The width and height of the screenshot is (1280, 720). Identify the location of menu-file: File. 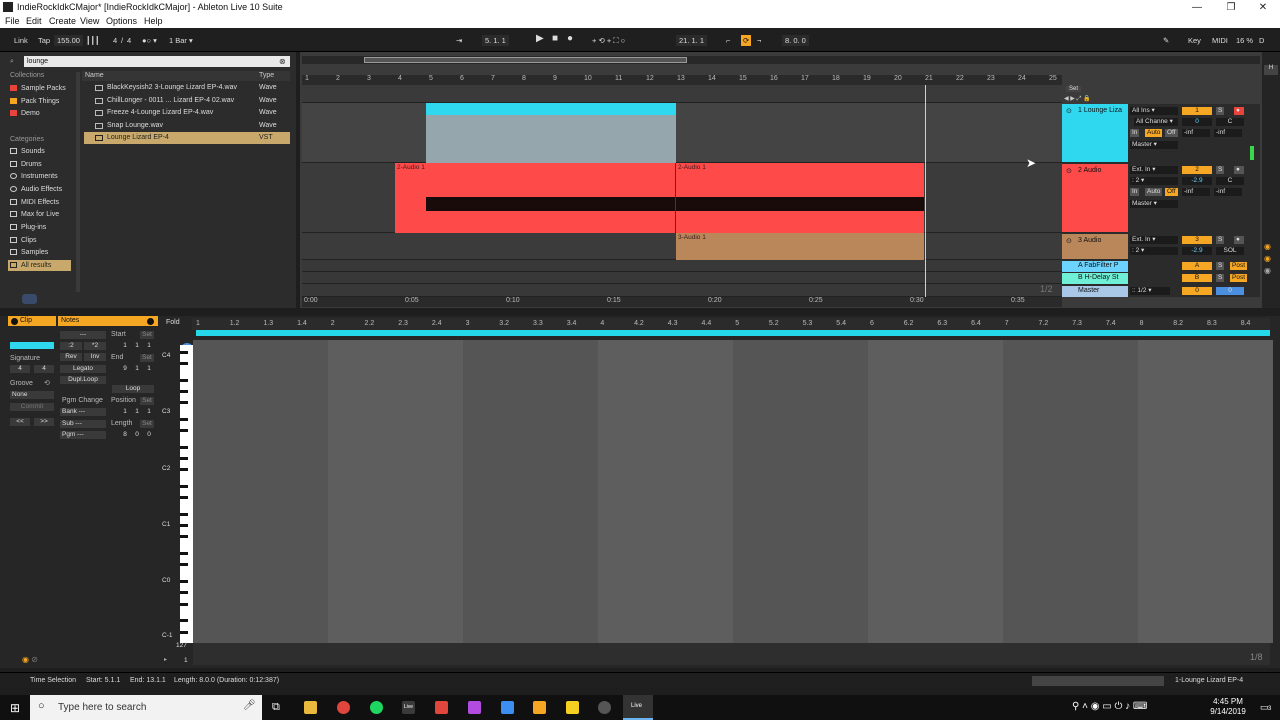
(12, 21).